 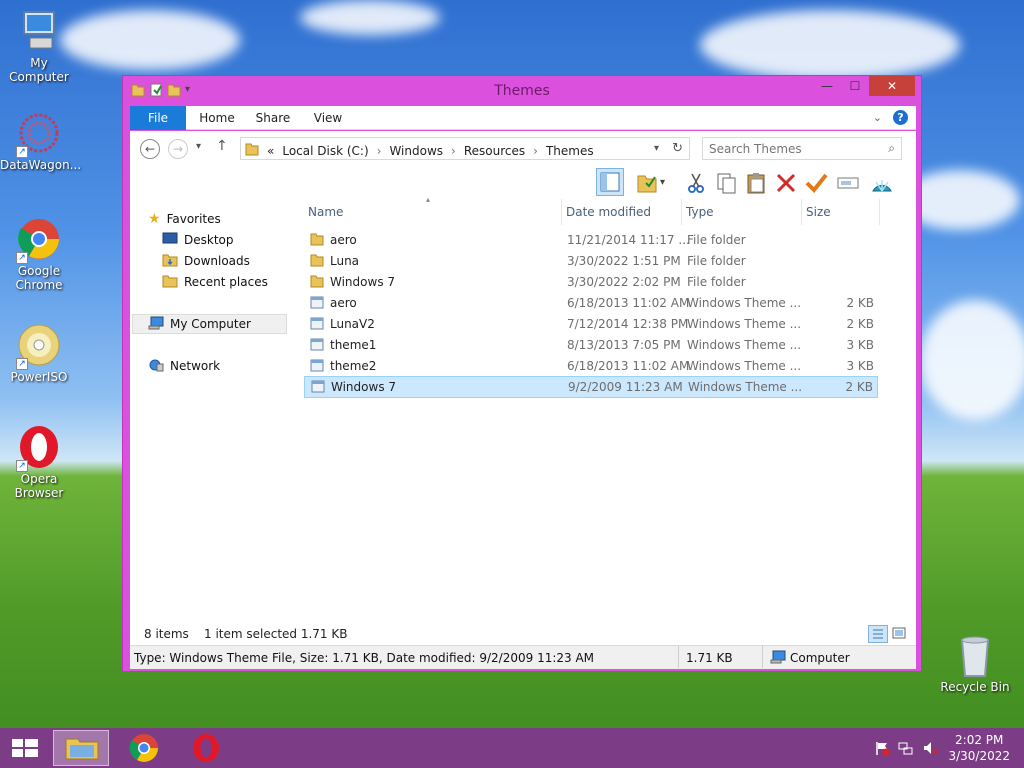 I want to click on maximize-button: ☐, so click(x=855, y=86).